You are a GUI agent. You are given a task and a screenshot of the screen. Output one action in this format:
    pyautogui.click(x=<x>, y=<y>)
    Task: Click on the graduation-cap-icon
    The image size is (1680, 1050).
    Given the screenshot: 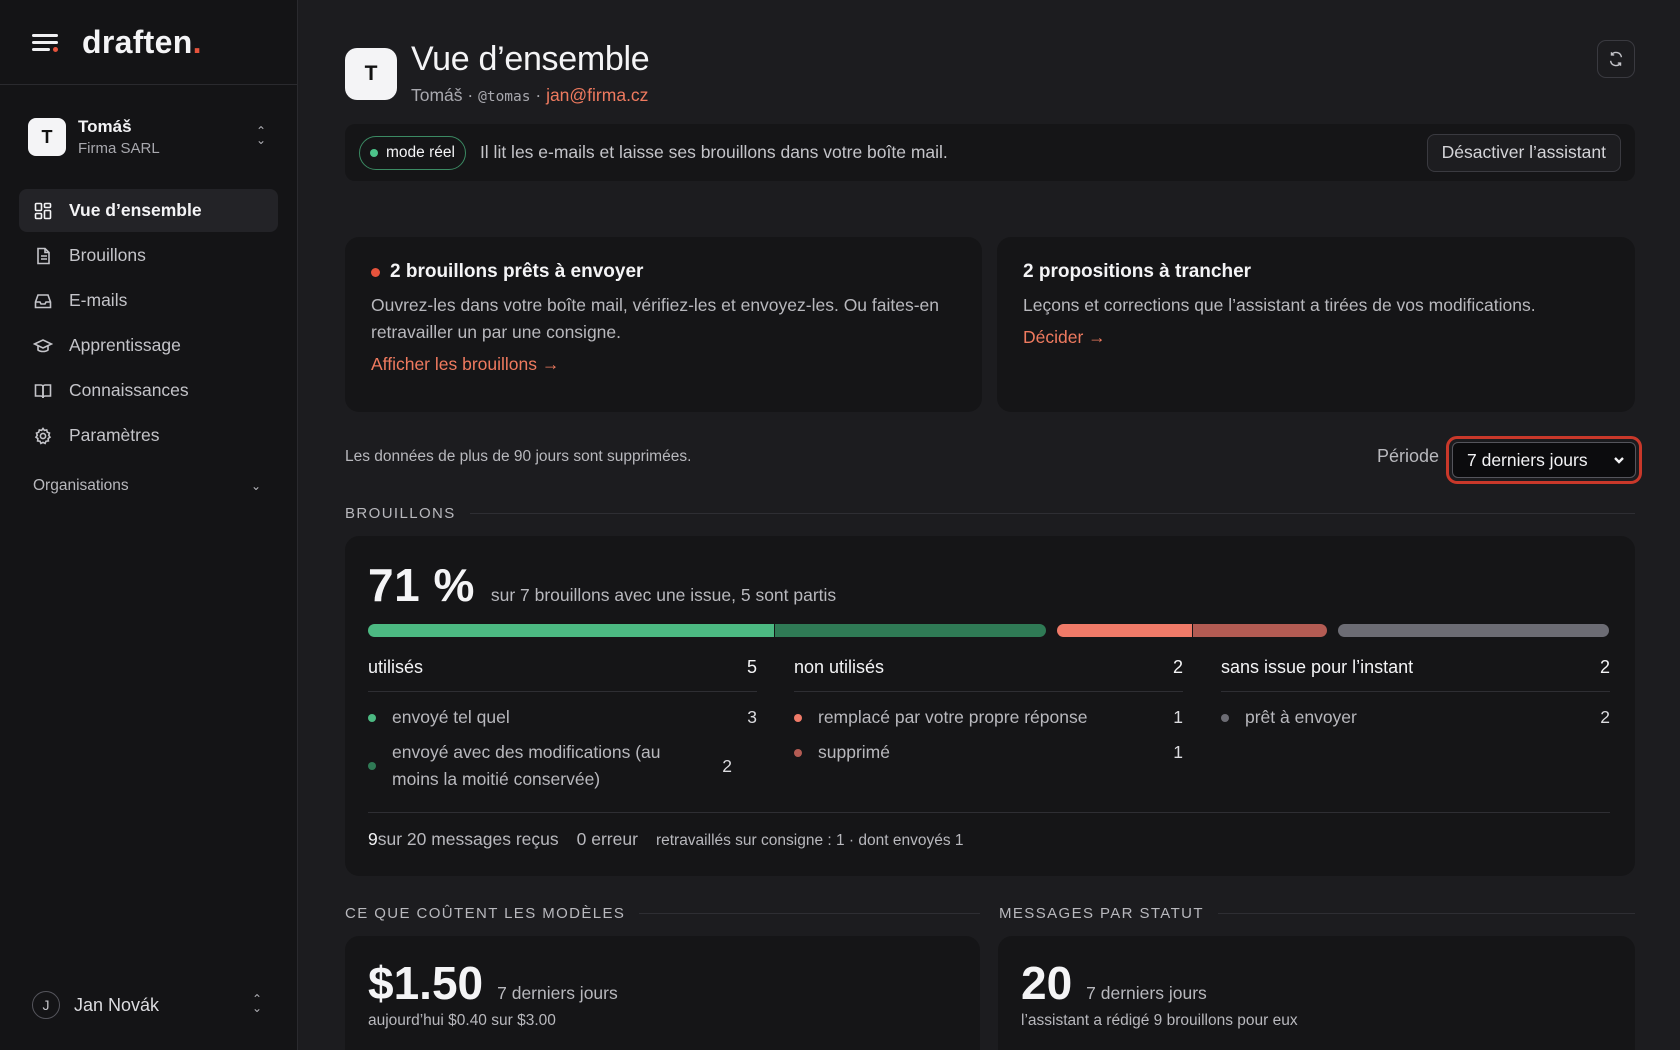 What is the action you would take?
    pyautogui.click(x=43, y=346)
    